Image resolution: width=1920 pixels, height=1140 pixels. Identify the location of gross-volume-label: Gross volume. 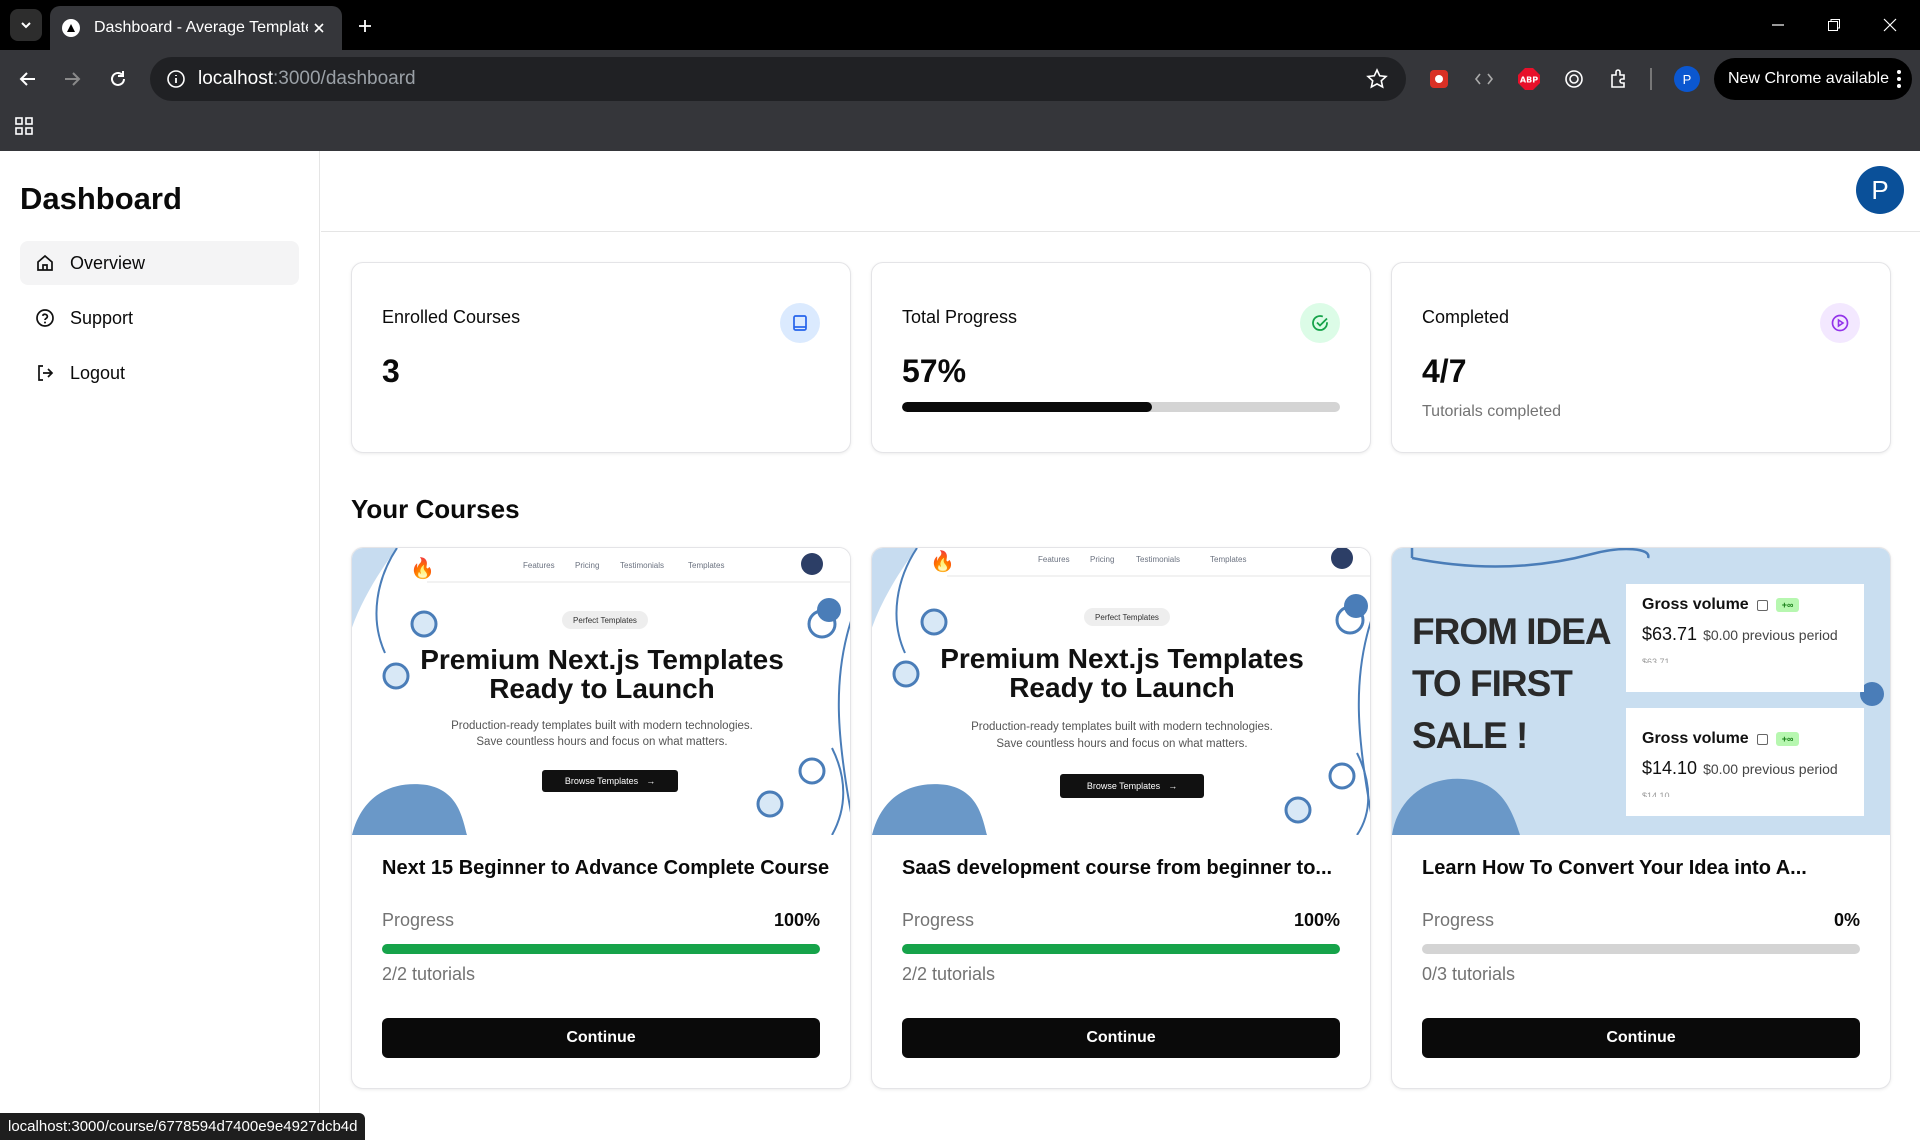
(1695, 604).